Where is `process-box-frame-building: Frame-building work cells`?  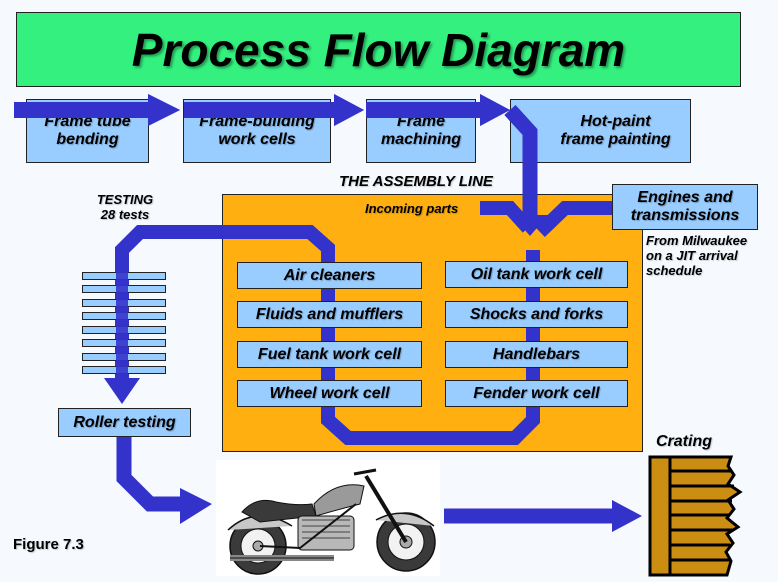 process-box-frame-building: Frame-building work cells is located at coordinates (257, 131).